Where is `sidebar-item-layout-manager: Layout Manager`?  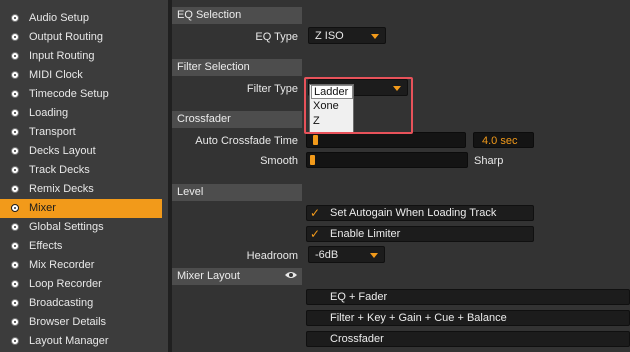
sidebar-item-layout-manager: Layout Manager is located at coordinates (81, 341).